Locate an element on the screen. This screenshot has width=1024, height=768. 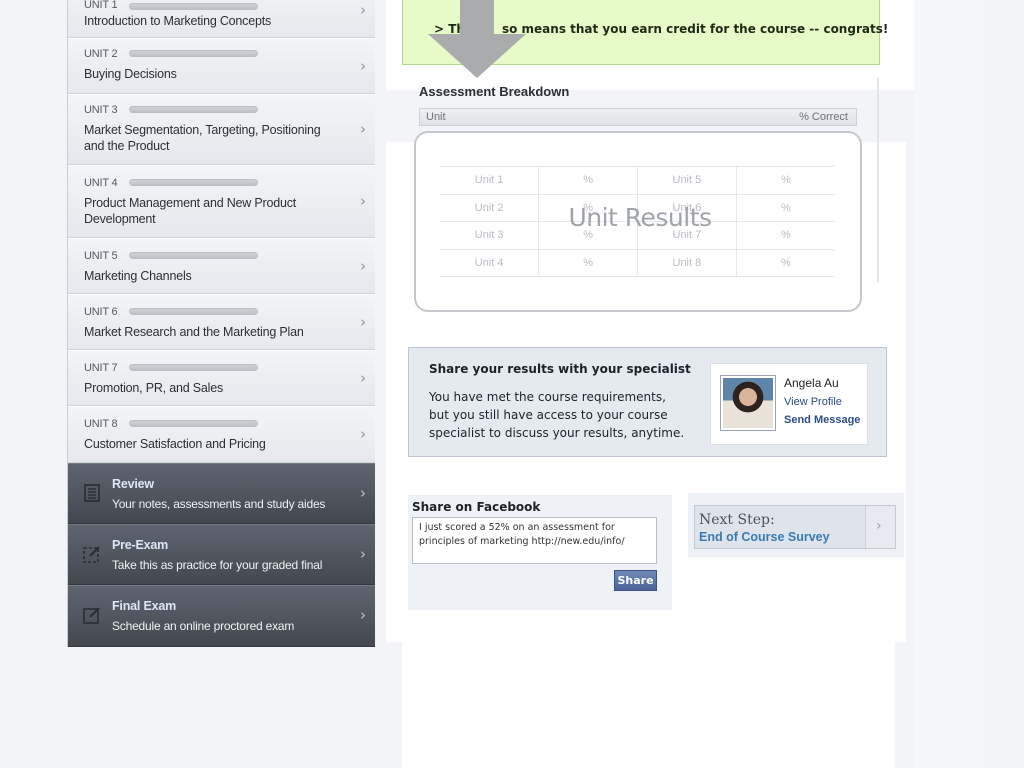
sidebar-item-unit-5: UNIT 5 Marketing Channels › is located at coordinates (221, 266).